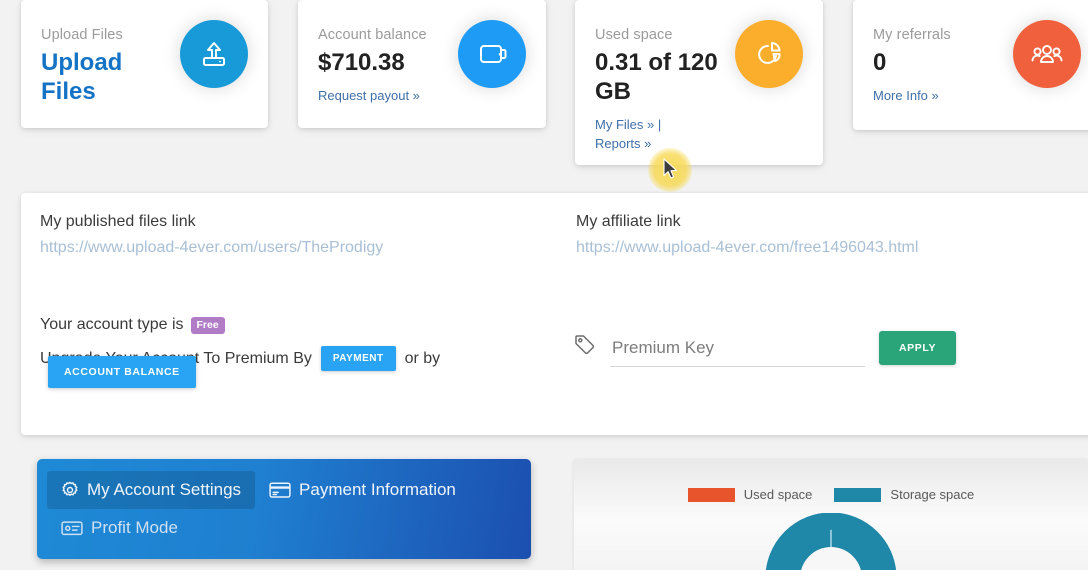 The height and width of the screenshot is (570, 1088). Describe the element at coordinates (584, 347) in the screenshot. I see `tag-icon` at that location.